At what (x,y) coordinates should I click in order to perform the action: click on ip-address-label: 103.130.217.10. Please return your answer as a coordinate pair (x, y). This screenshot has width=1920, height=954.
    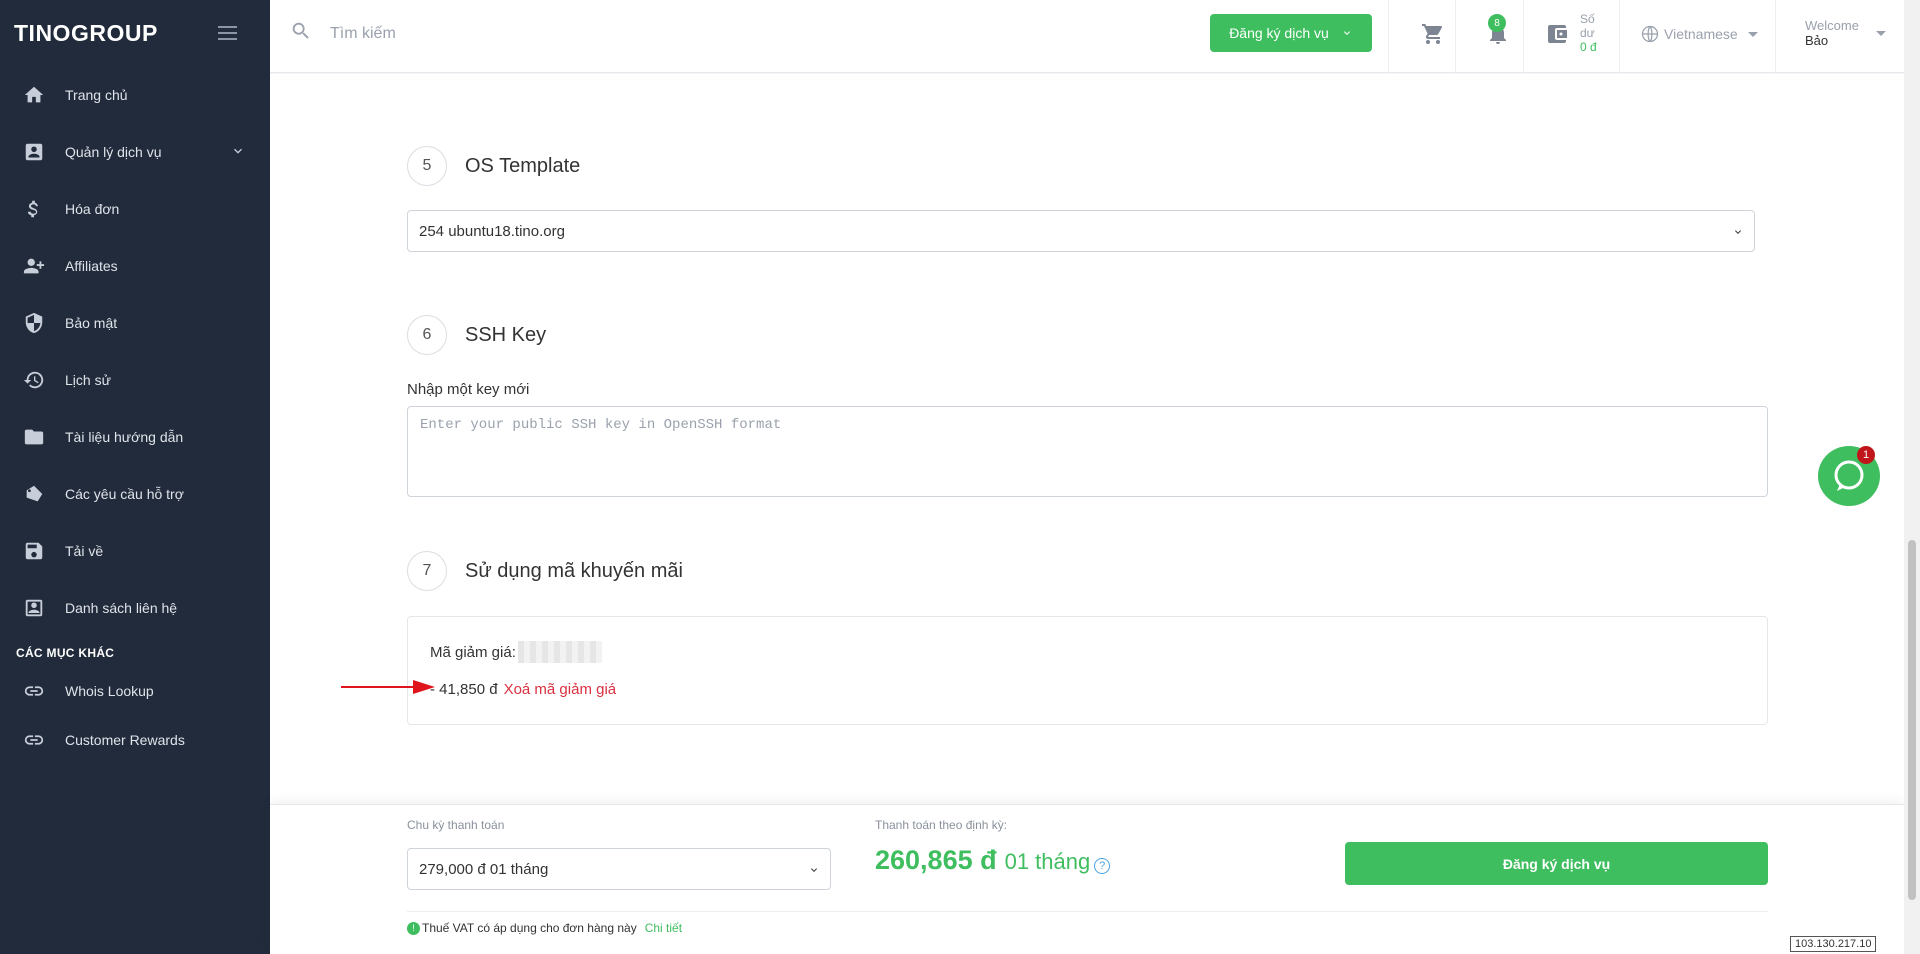
    Looking at the image, I should click on (1833, 944).